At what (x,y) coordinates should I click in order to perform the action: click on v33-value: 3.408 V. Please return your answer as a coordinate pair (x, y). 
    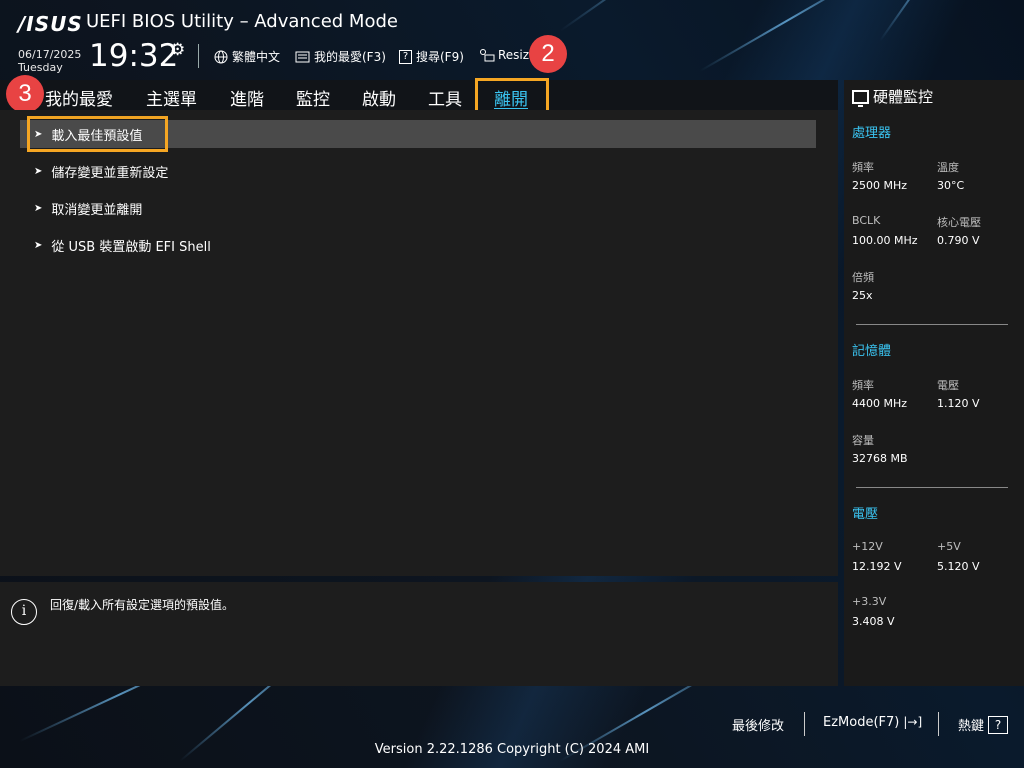
    Looking at the image, I should click on (873, 621).